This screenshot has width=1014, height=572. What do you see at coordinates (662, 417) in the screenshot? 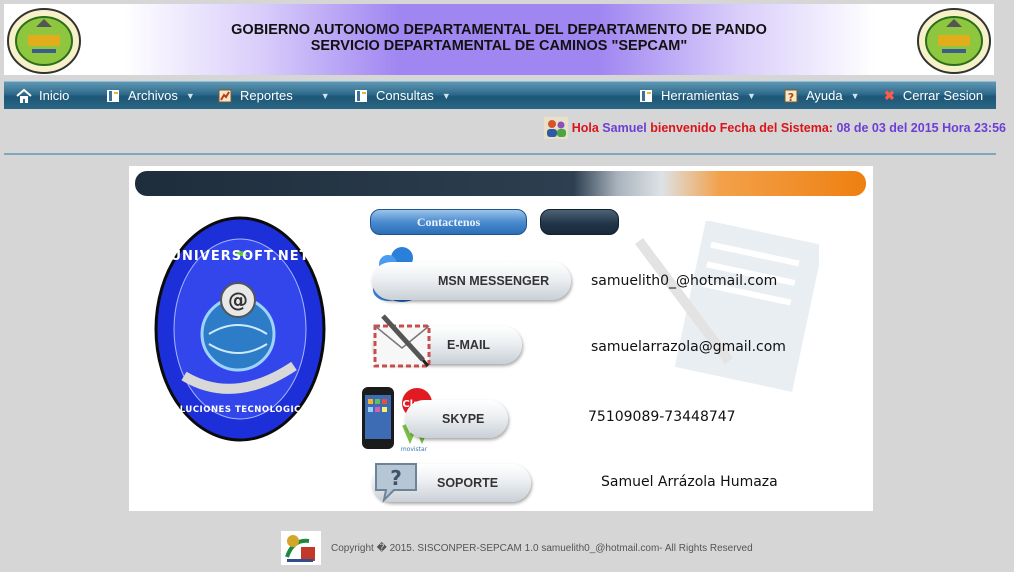
I see `skype-value: 75109089-73448747` at bounding box center [662, 417].